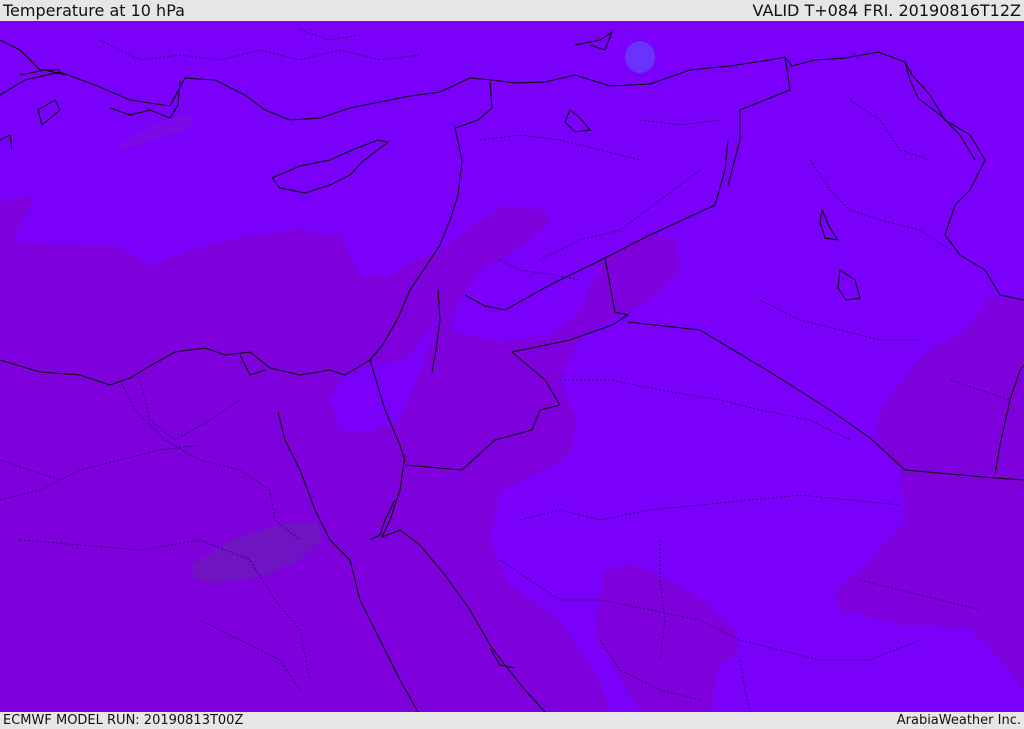 The width and height of the screenshot is (1024, 729). Describe the element at coordinates (640, 57) in the screenshot. I see `blue-spot` at that location.